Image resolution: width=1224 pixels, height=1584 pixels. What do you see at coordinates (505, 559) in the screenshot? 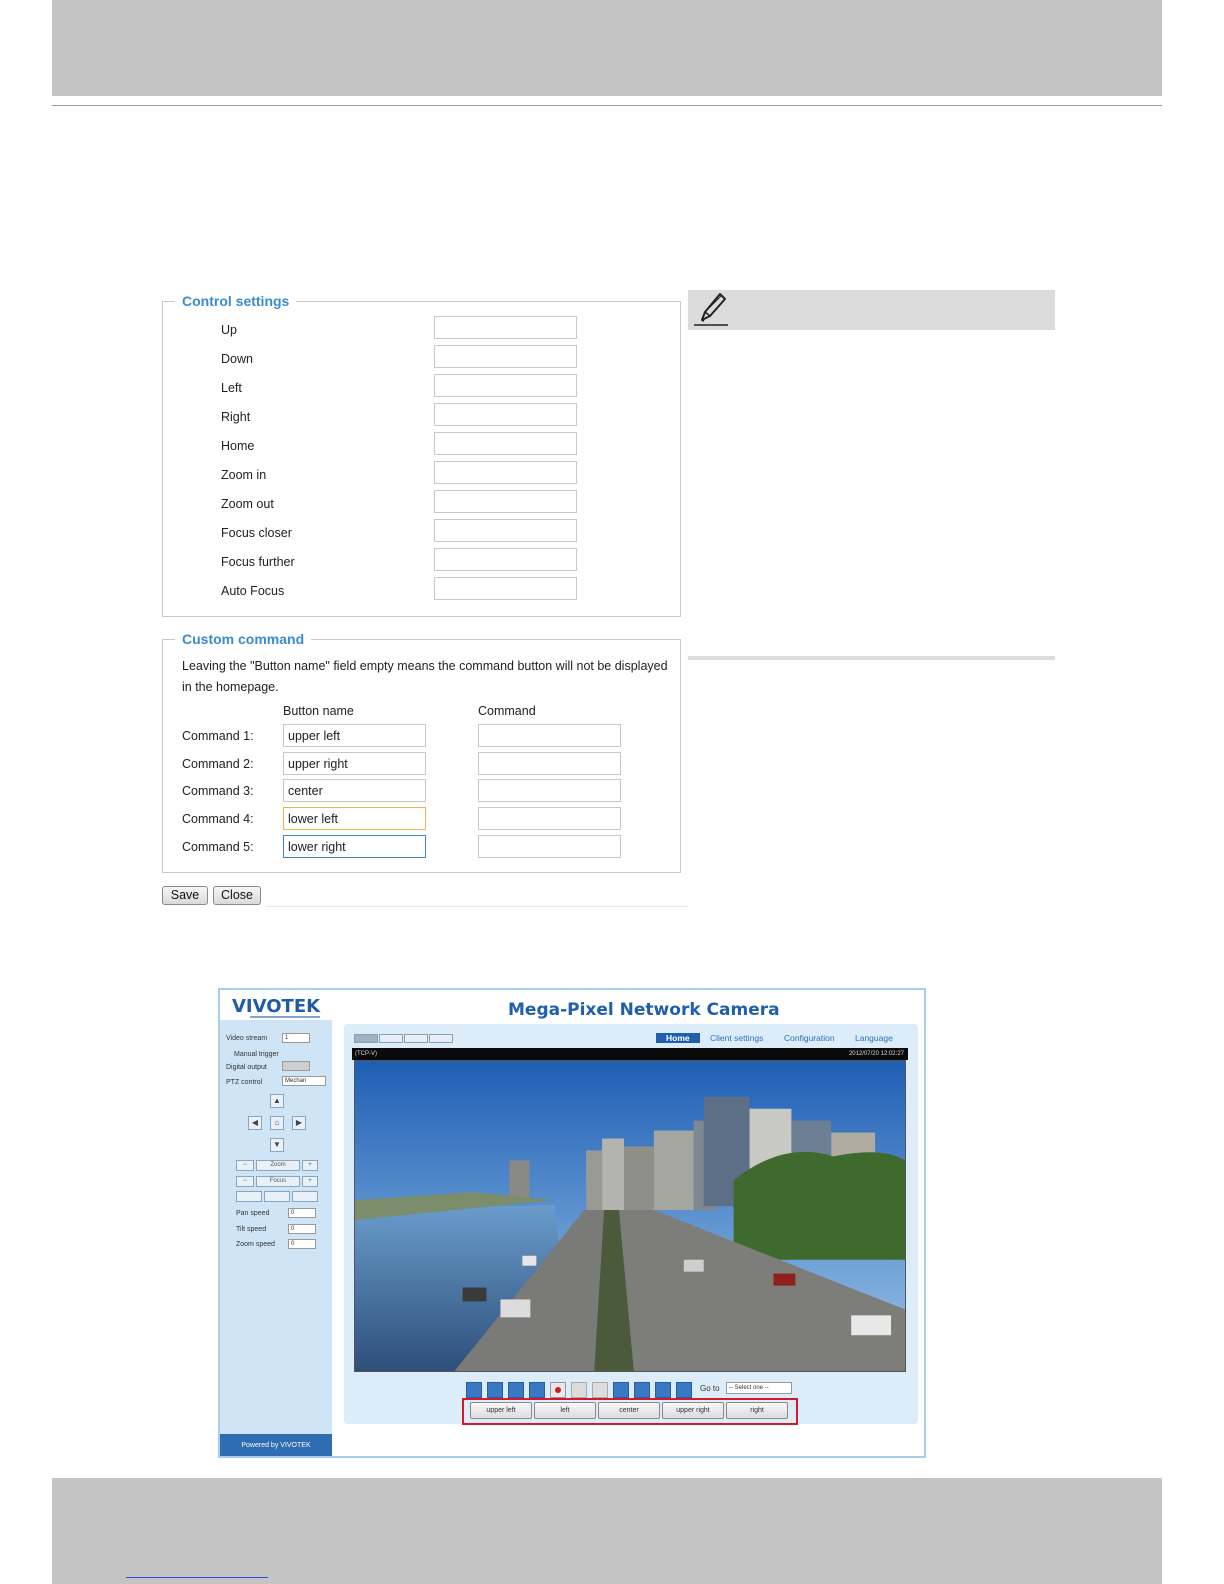
I see `control-input-focus-further` at bounding box center [505, 559].